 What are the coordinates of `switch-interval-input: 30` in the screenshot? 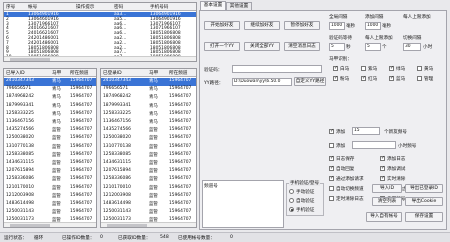 It's located at (412, 47).